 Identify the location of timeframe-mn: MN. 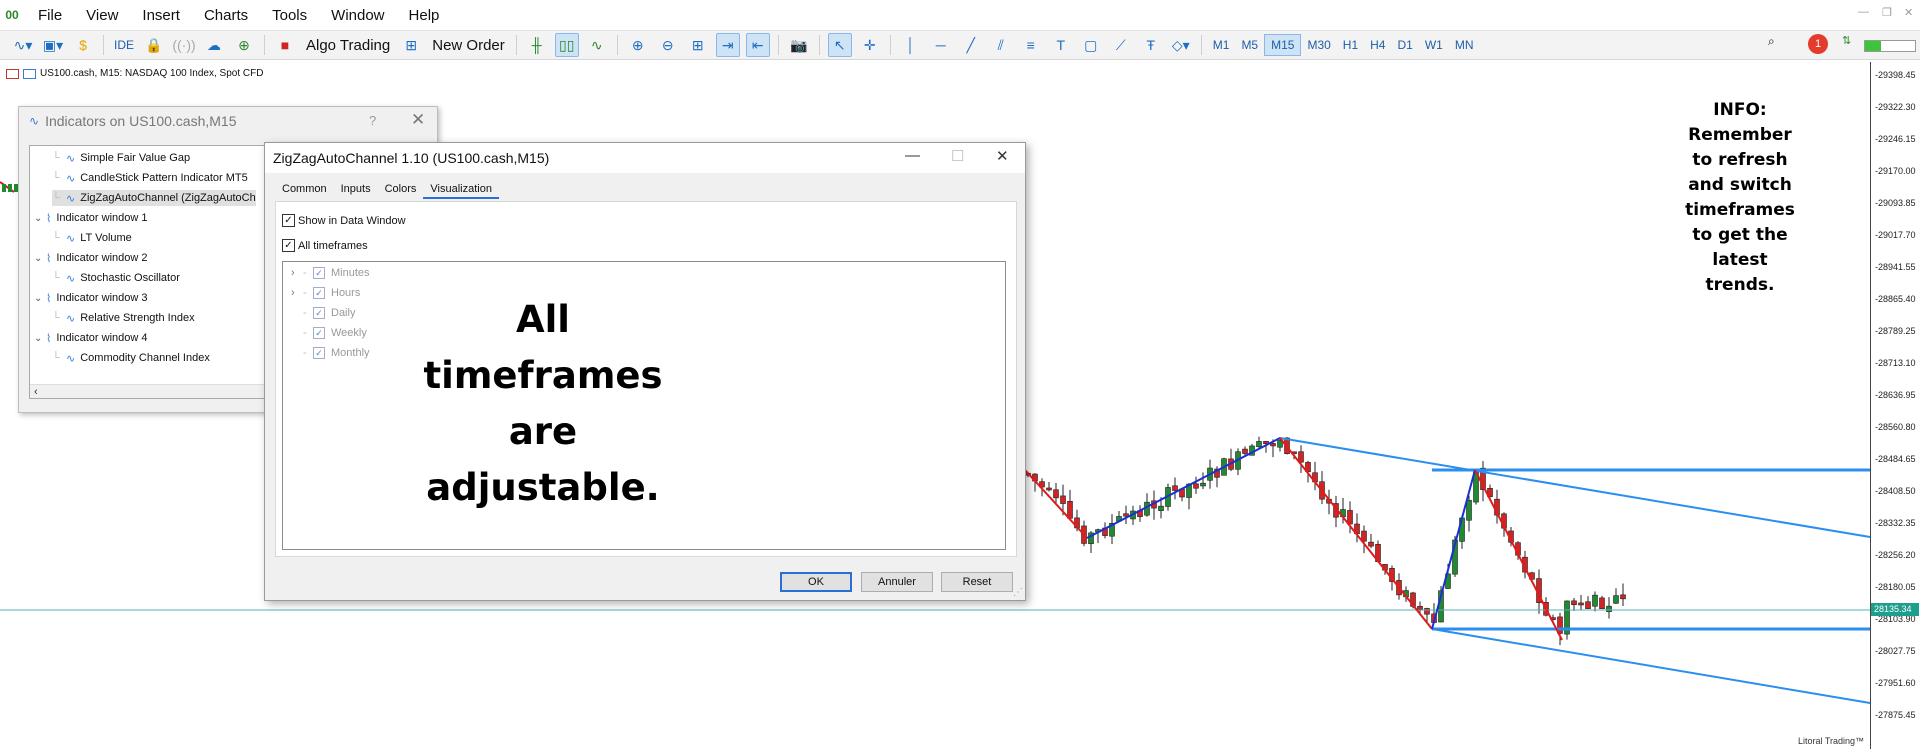
(1464, 45).